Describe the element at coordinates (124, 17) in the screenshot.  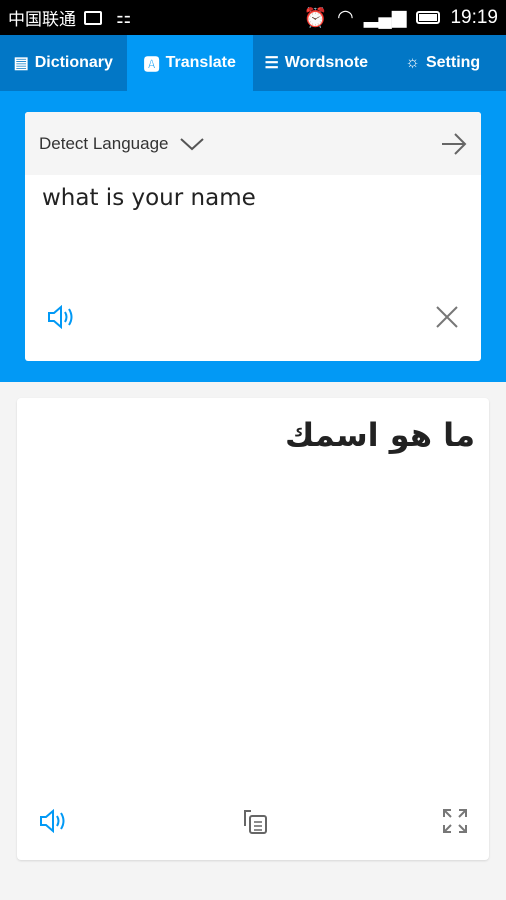
I see `grid-icon: ⚏` at that location.